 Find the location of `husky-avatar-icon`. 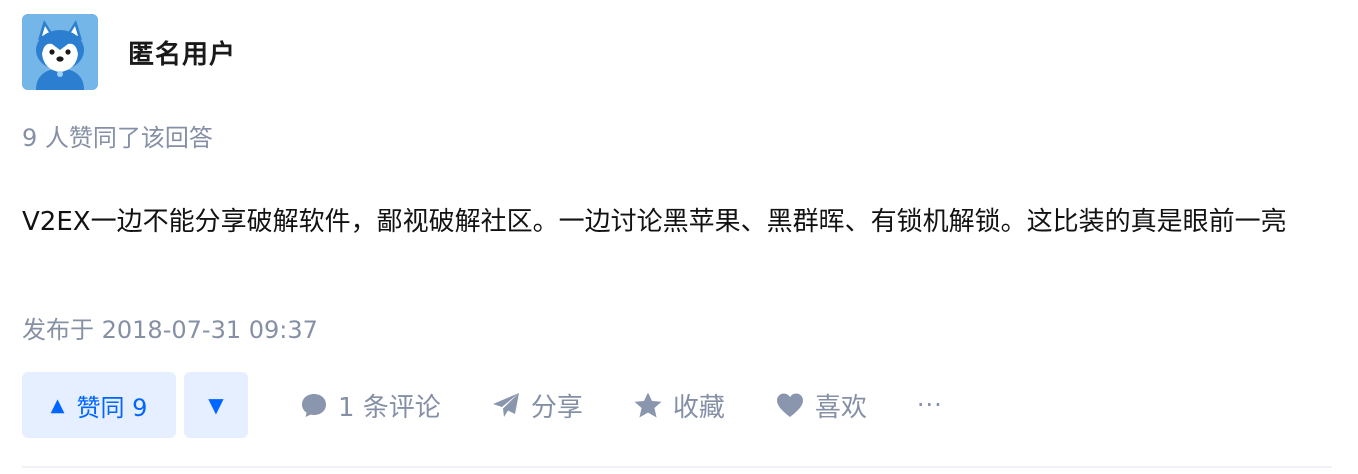

husky-avatar-icon is located at coordinates (60, 52).